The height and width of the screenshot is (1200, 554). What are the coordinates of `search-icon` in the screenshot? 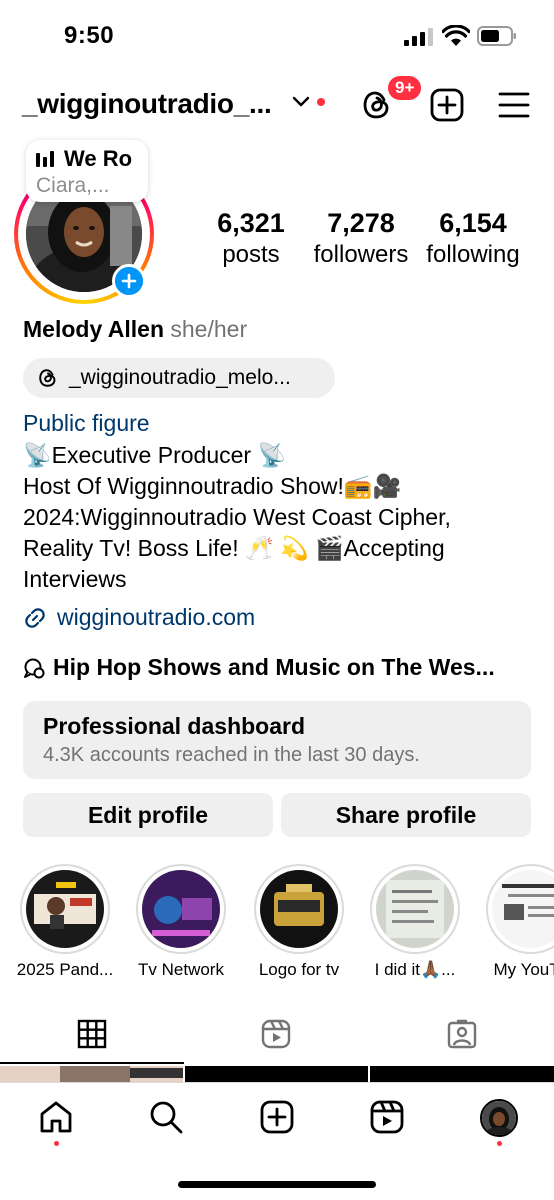 It's located at (166, 1117).